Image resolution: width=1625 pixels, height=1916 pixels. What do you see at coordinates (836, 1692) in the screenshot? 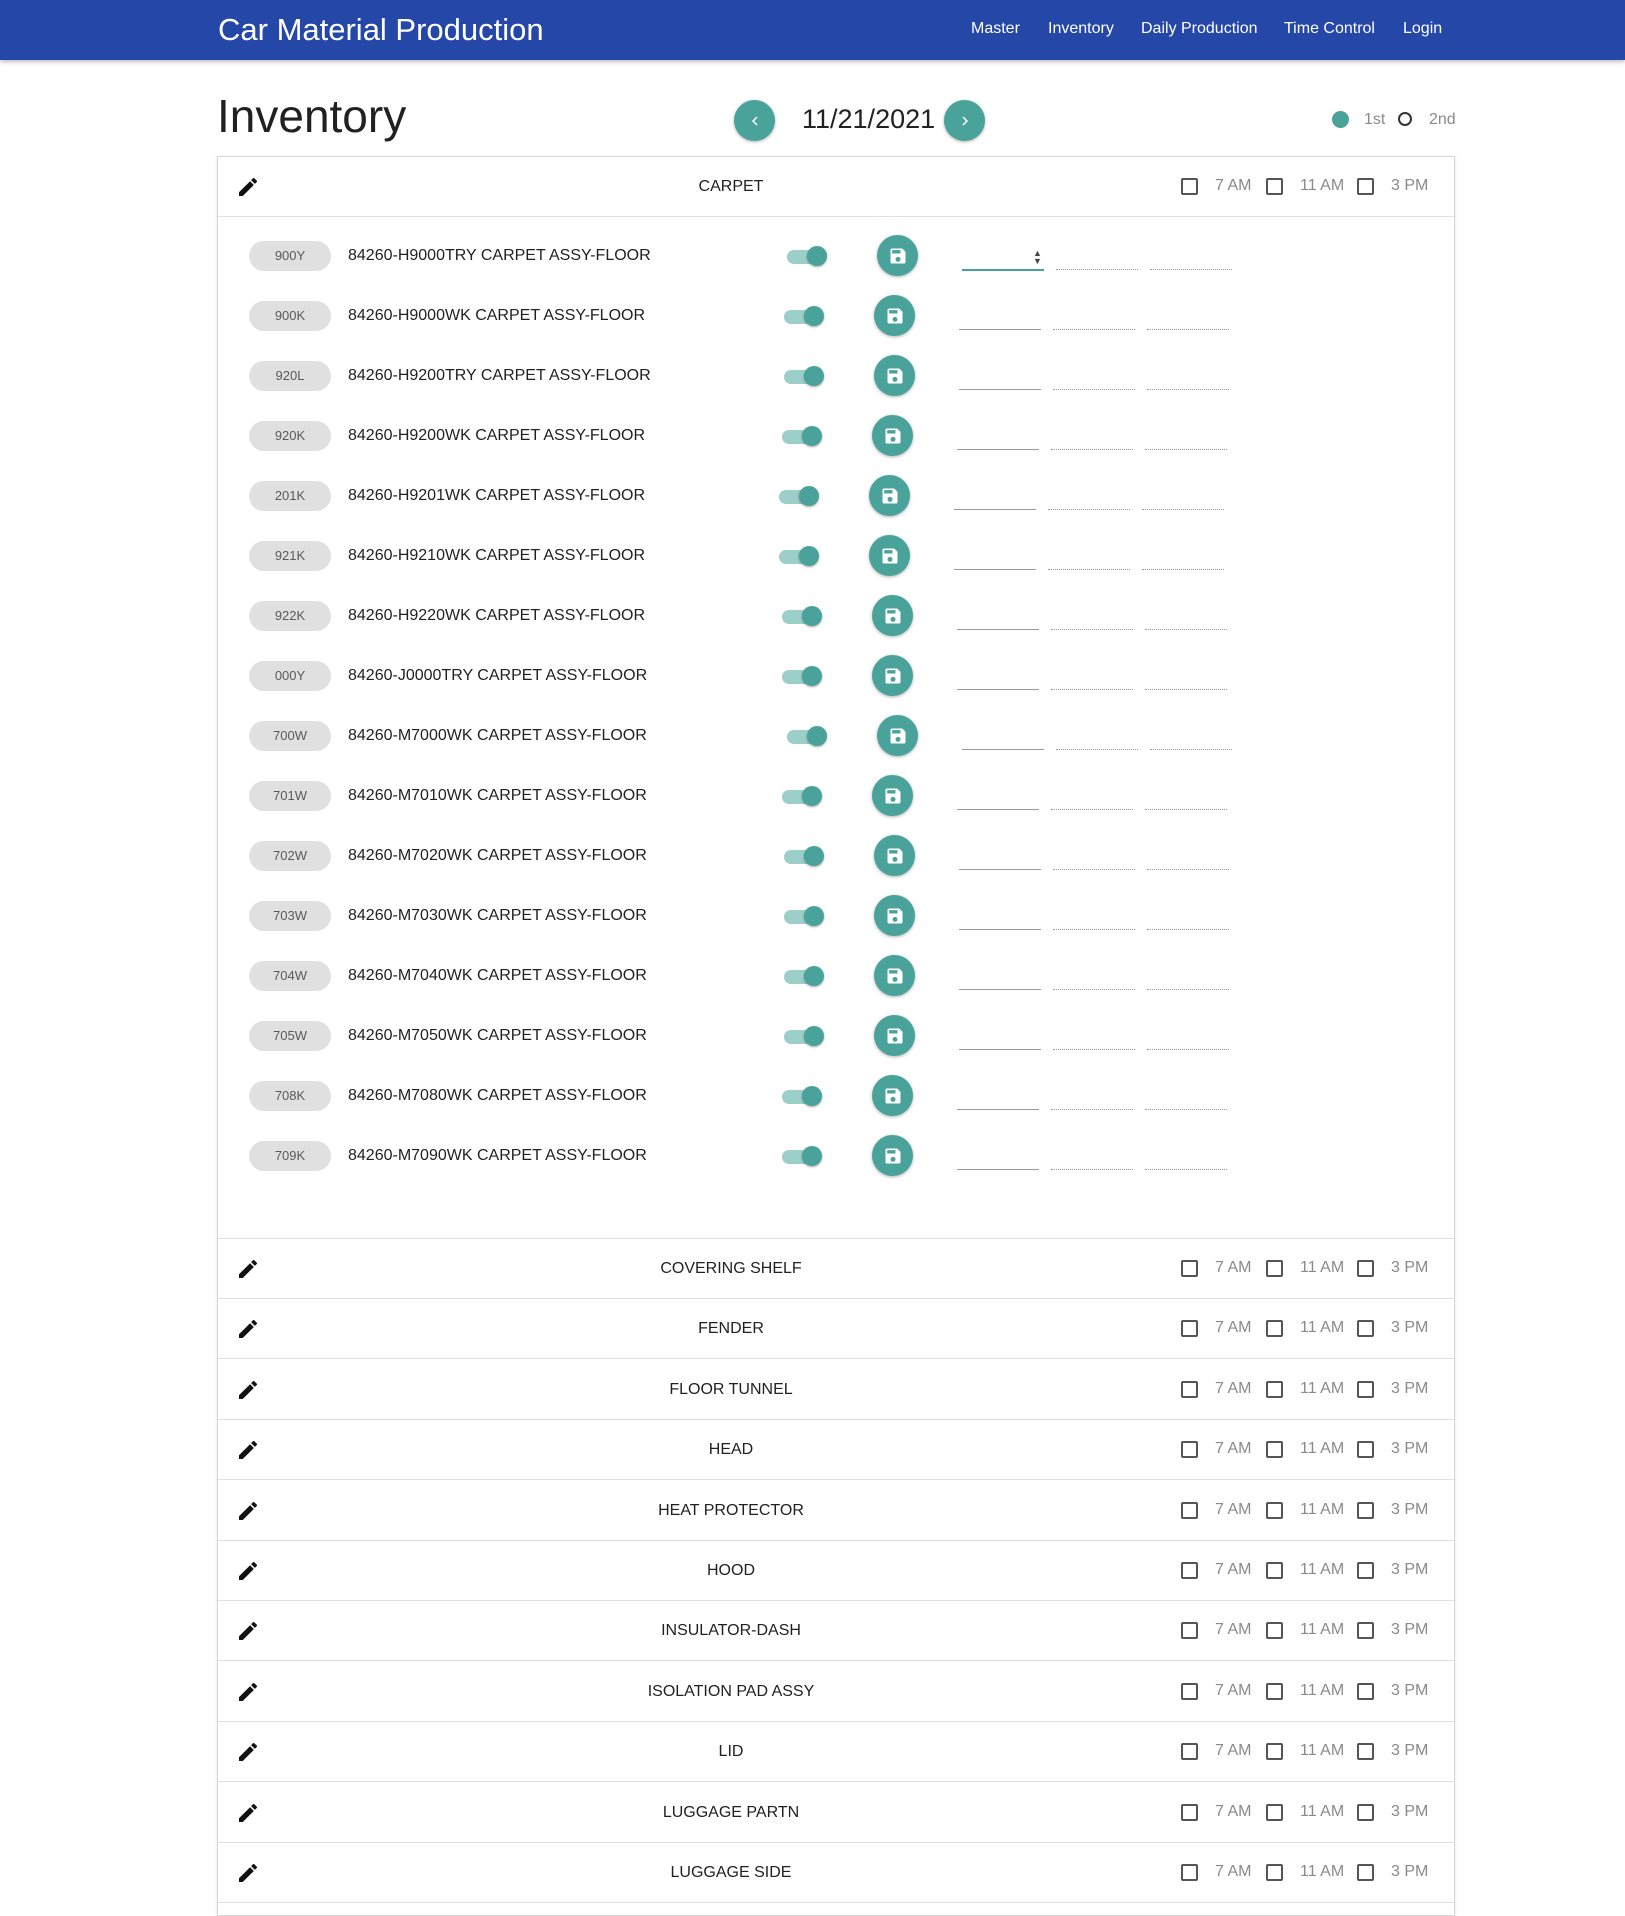
I see `group-header: ISOLATION PAD ASSY 7 AM 11 AM 3 PM` at bounding box center [836, 1692].